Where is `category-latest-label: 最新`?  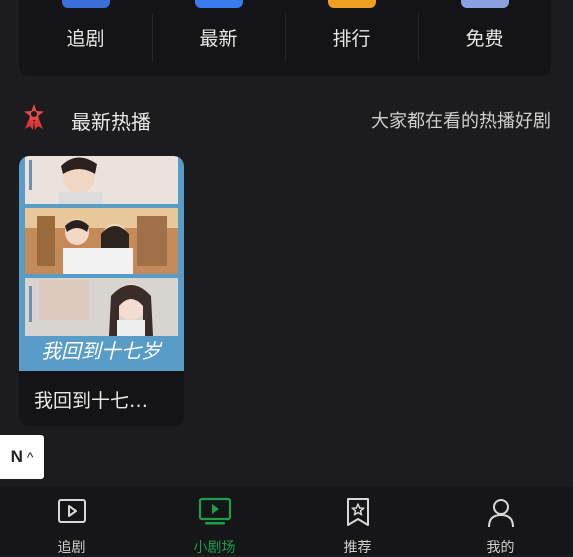 category-latest-label: 最新 is located at coordinates (218, 39).